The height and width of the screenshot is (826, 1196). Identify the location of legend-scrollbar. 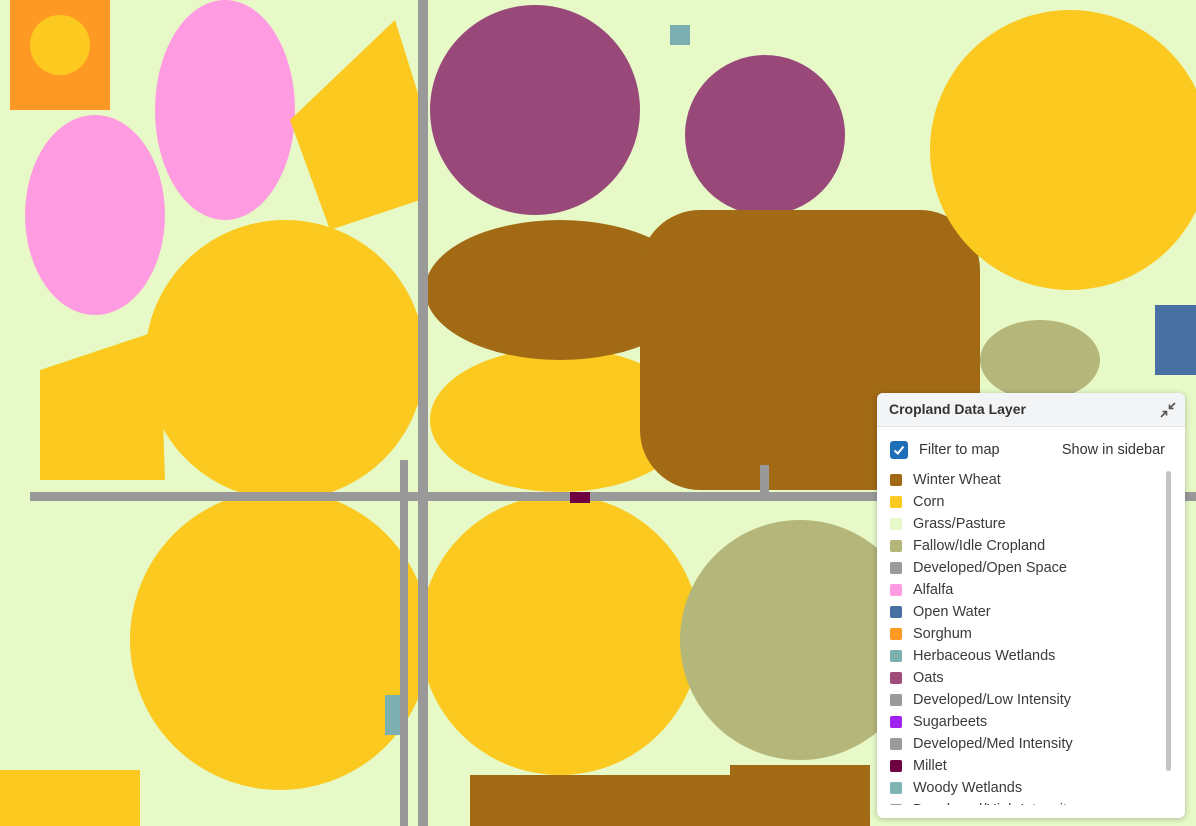
(1168, 621).